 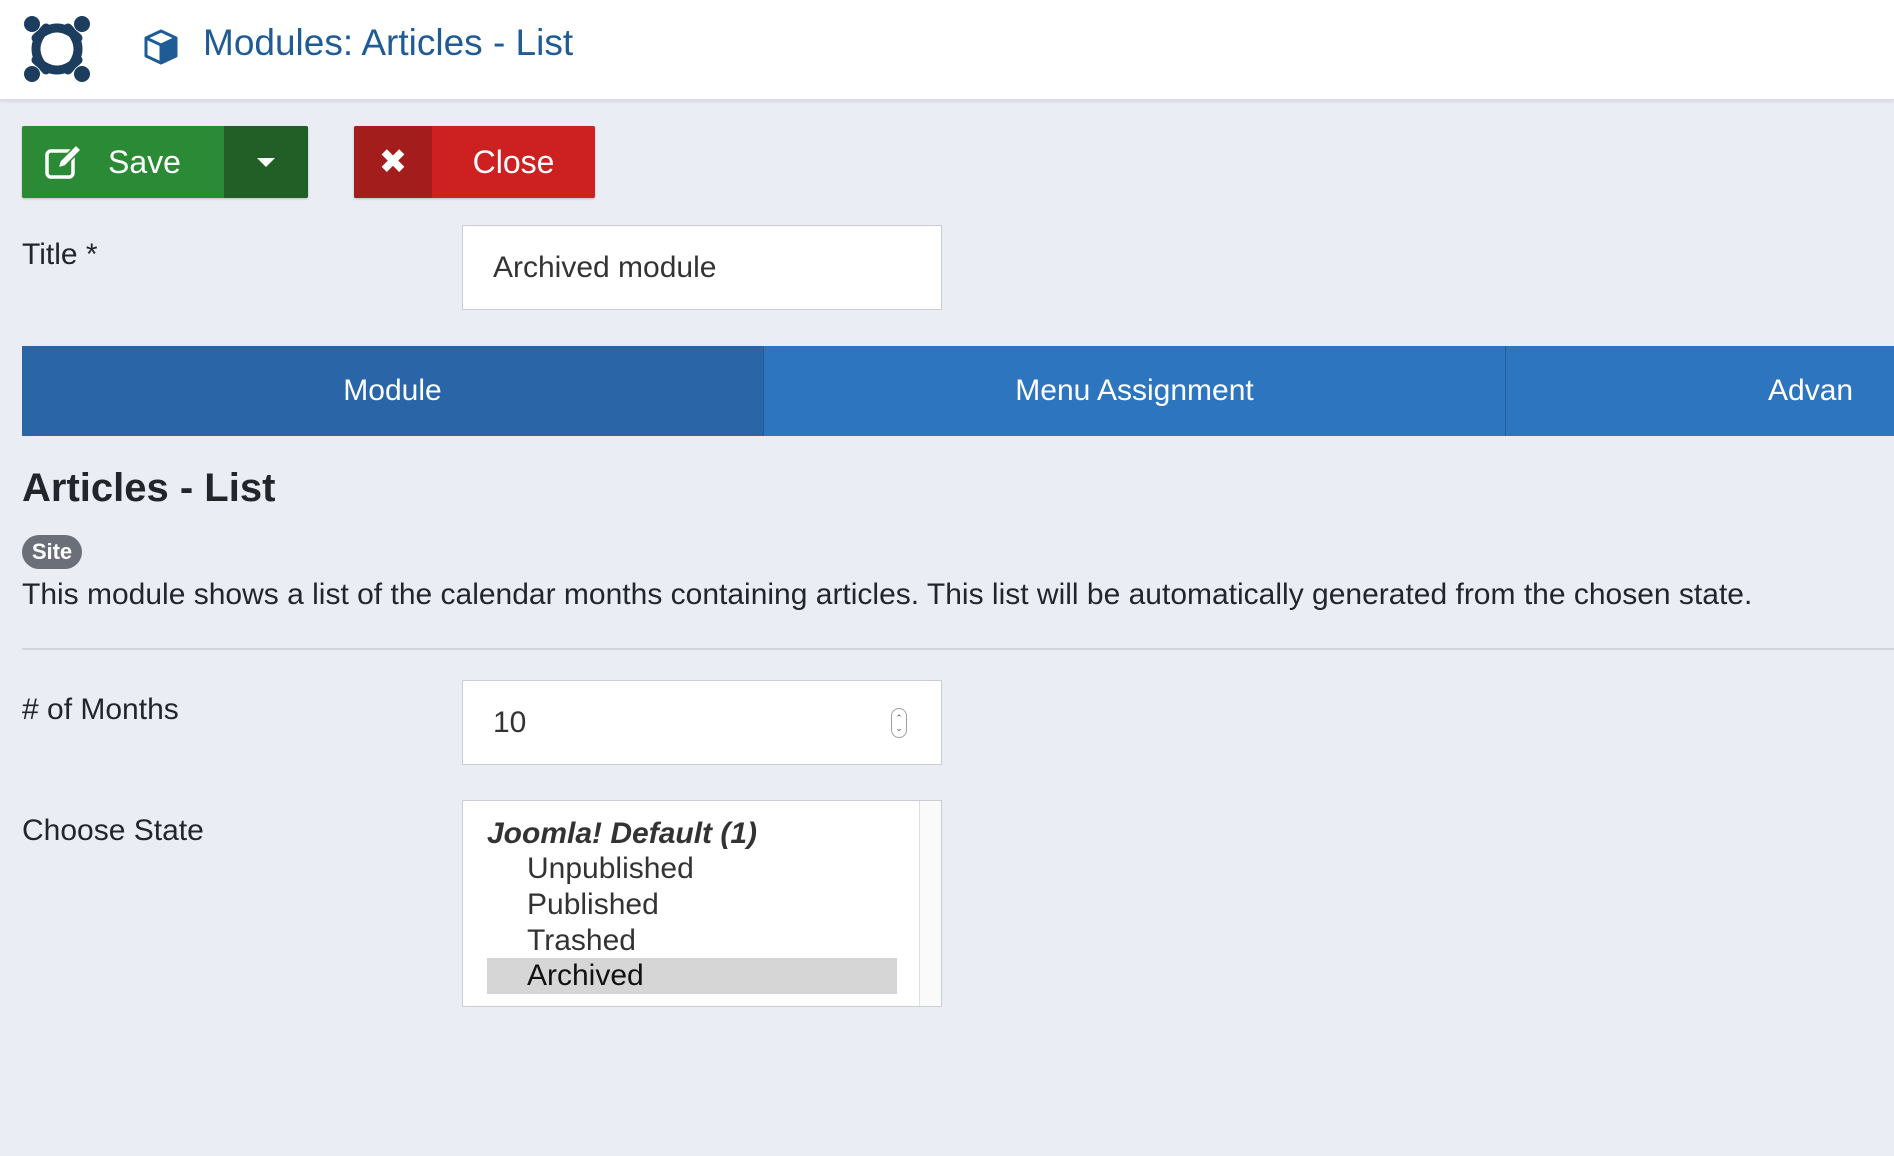 I want to click on tab-menu-assignment: Menu Assignment, so click(x=1135, y=391).